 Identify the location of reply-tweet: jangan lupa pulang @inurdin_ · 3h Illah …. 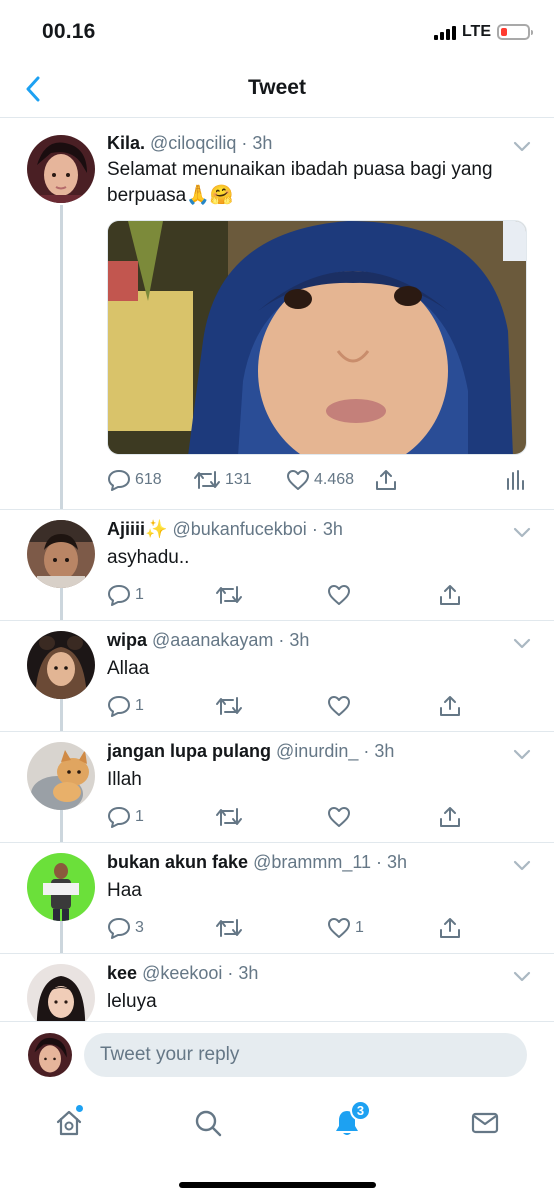
(277, 786).